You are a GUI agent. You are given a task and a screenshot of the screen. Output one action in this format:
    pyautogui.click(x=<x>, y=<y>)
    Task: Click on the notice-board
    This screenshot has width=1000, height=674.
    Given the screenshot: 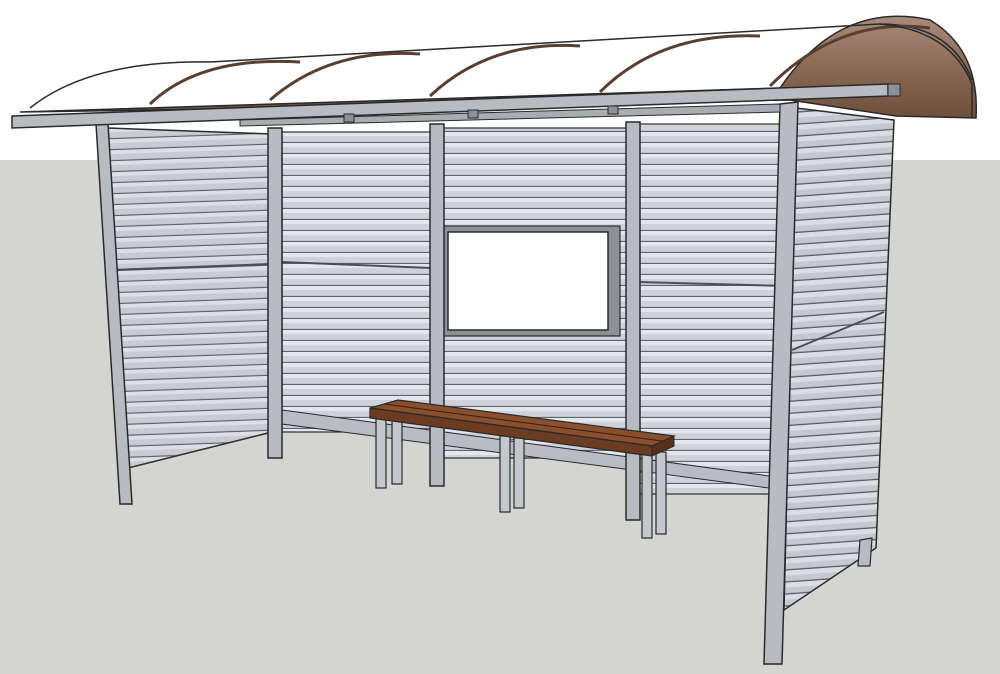 What is the action you would take?
    pyautogui.click(x=530, y=281)
    